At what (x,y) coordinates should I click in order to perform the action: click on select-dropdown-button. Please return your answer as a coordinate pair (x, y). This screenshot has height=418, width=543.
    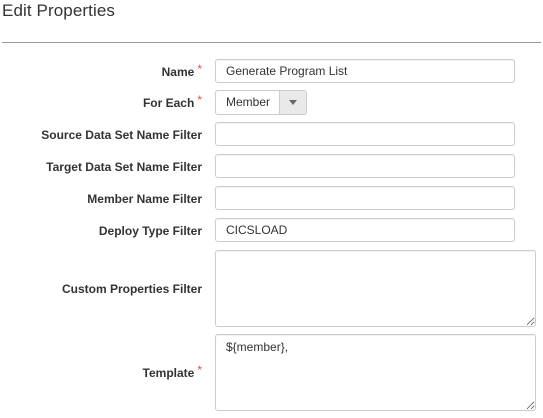
    Looking at the image, I should click on (292, 102).